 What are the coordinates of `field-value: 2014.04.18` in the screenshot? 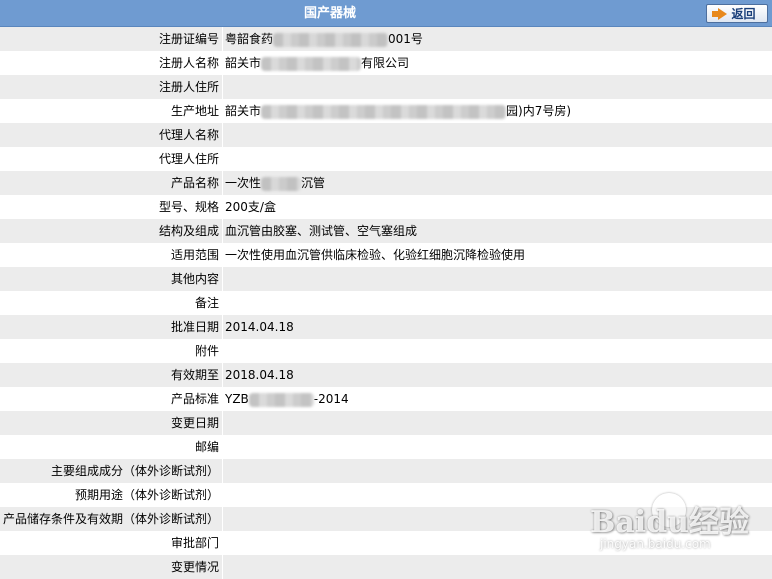 It's located at (497, 327).